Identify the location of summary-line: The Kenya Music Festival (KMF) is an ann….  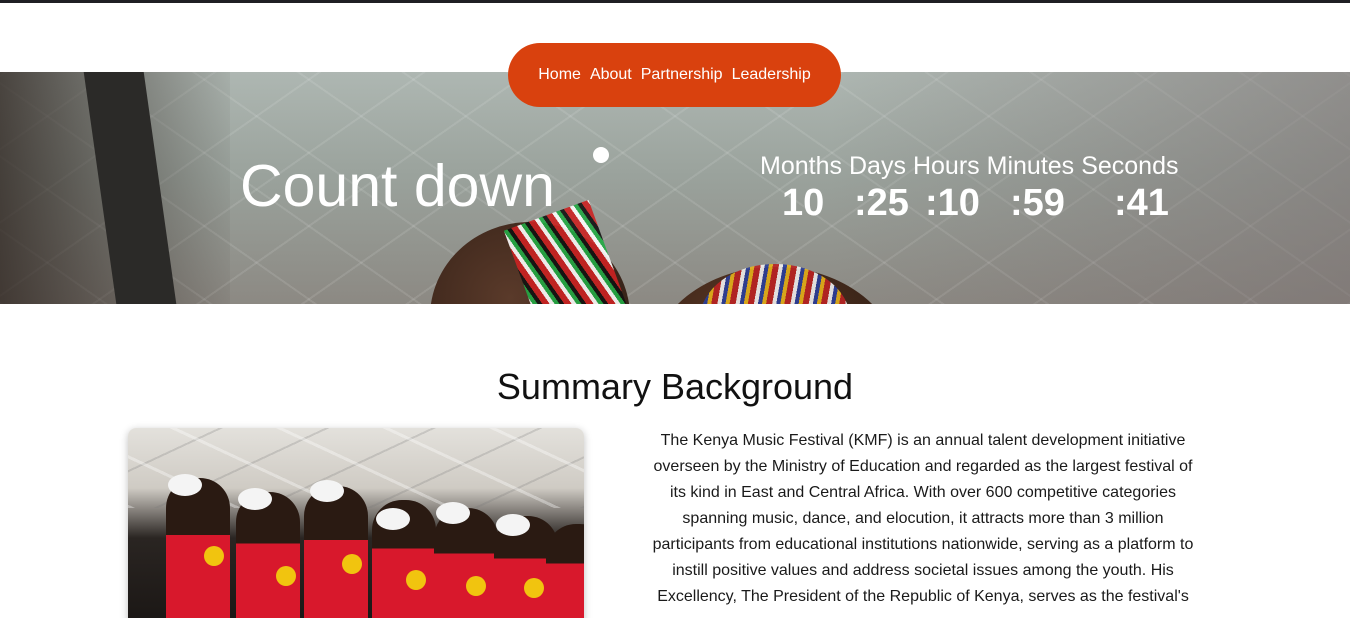
(923, 440).